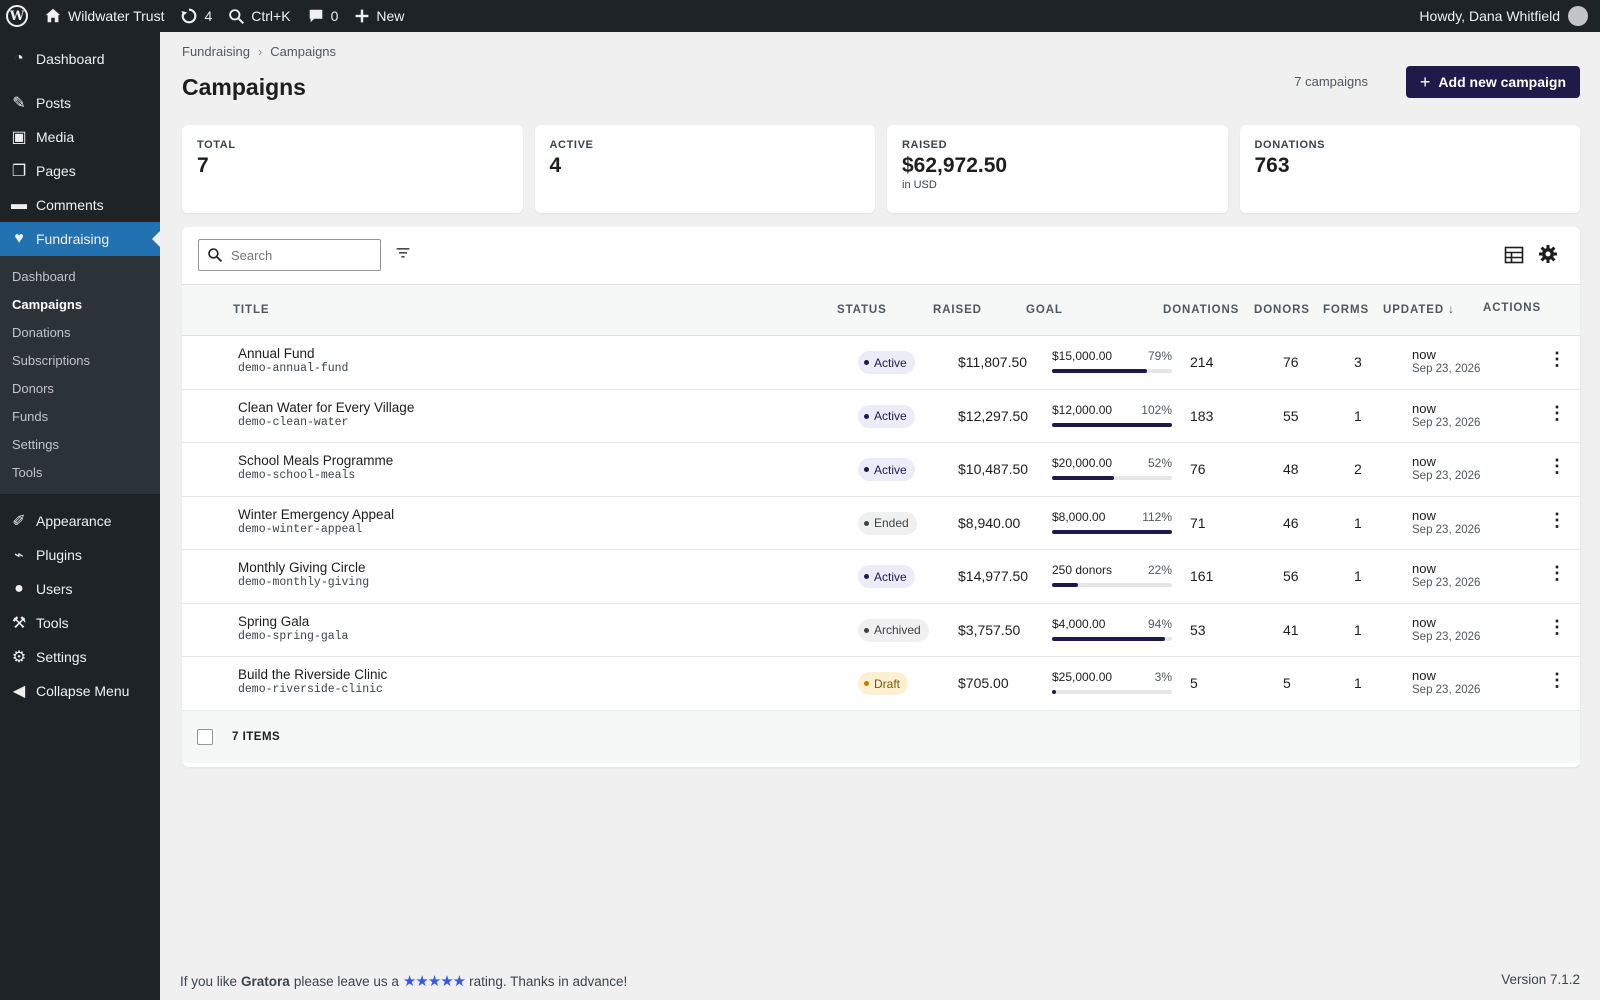 The width and height of the screenshot is (1600, 1000). I want to click on sidebar-item-settings: ⚙ Settings, so click(80, 657).